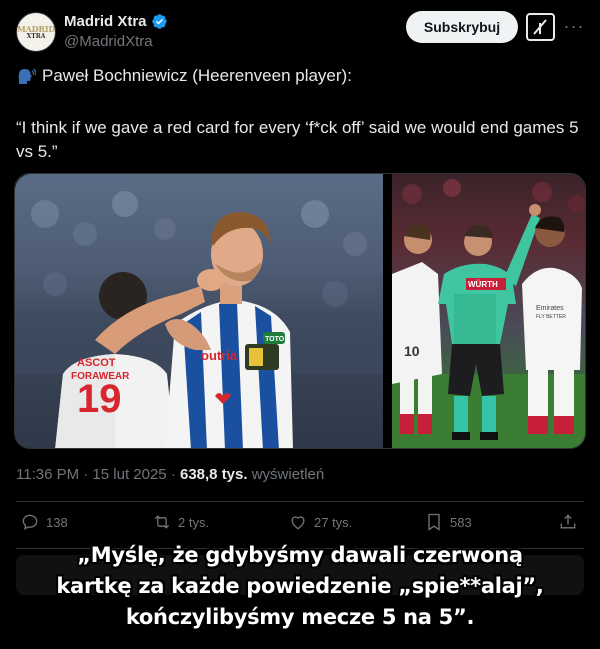 The image size is (600, 649). What do you see at coordinates (99, 399) in the screenshot?
I see `back-number: 19` at bounding box center [99, 399].